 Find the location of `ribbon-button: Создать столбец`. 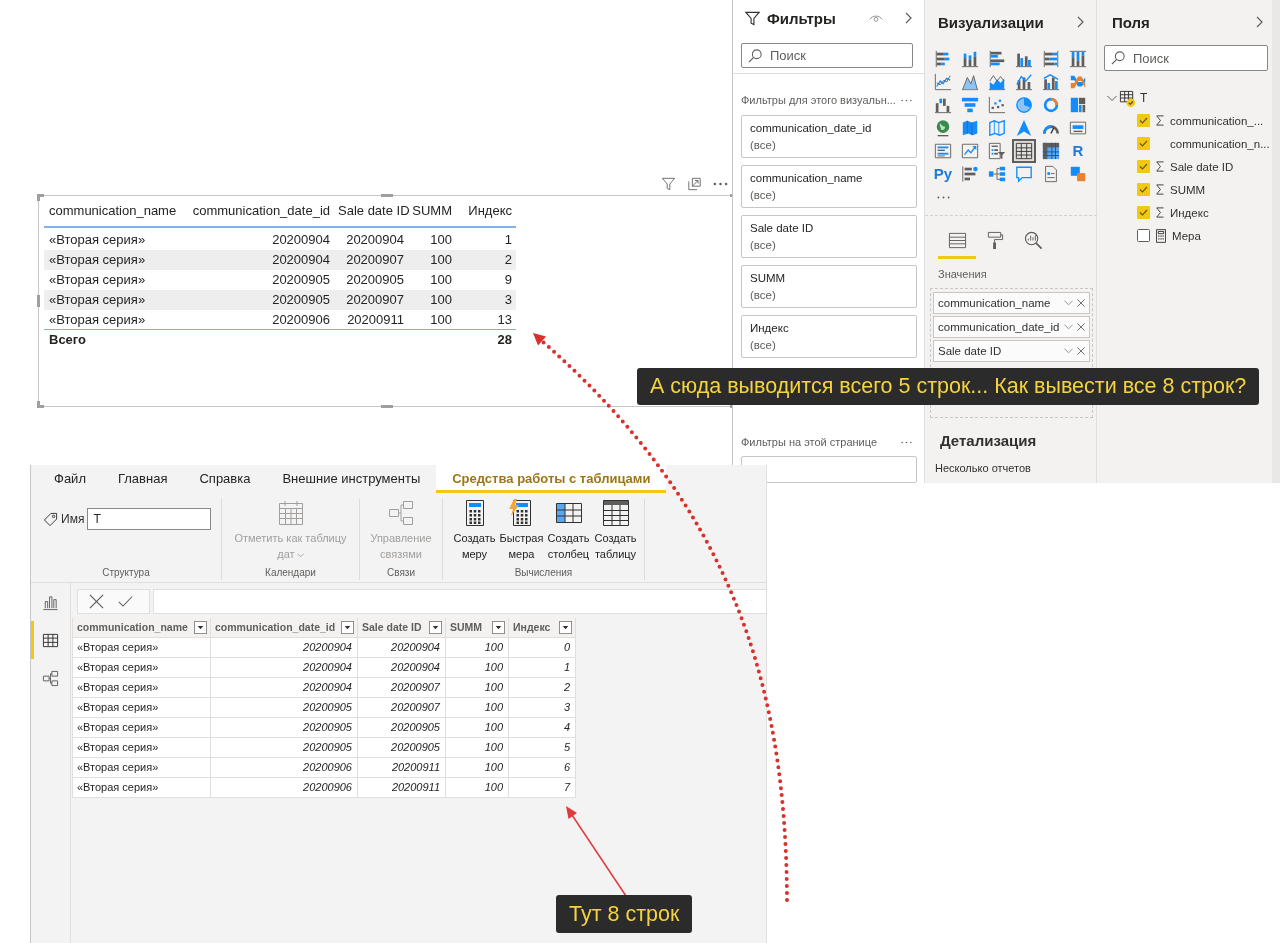

ribbon-button: Создать столбец is located at coordinates (568, 530).